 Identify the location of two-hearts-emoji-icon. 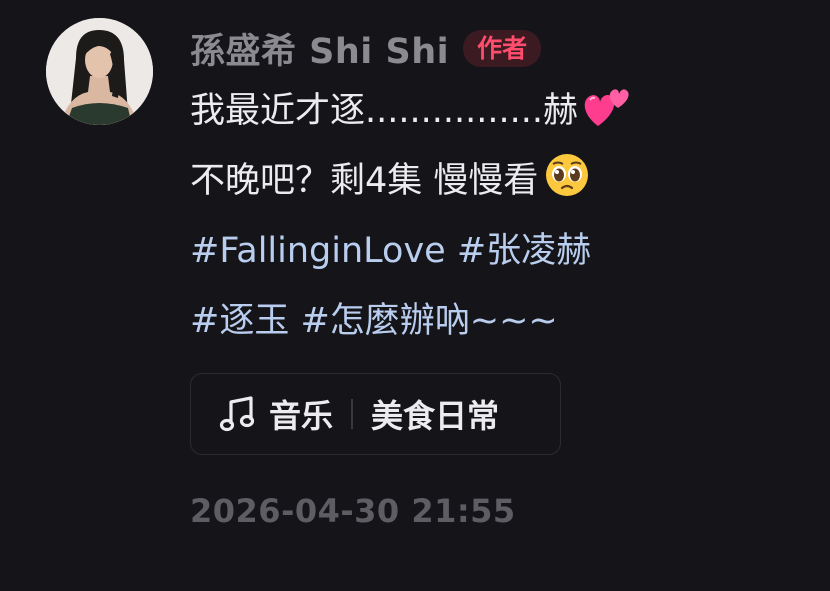
(608, 106).